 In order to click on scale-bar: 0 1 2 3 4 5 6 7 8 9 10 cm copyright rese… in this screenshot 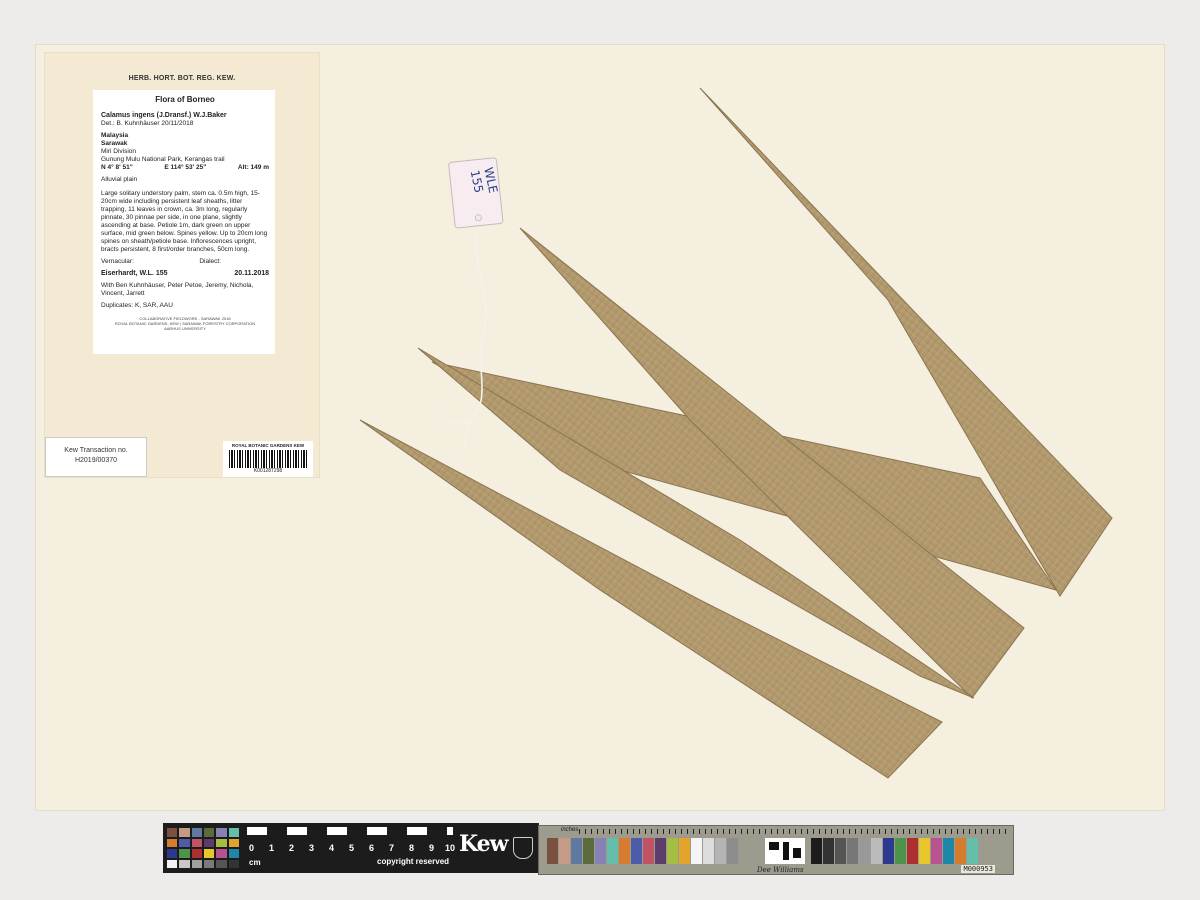, I will do `click(351, 848)`.